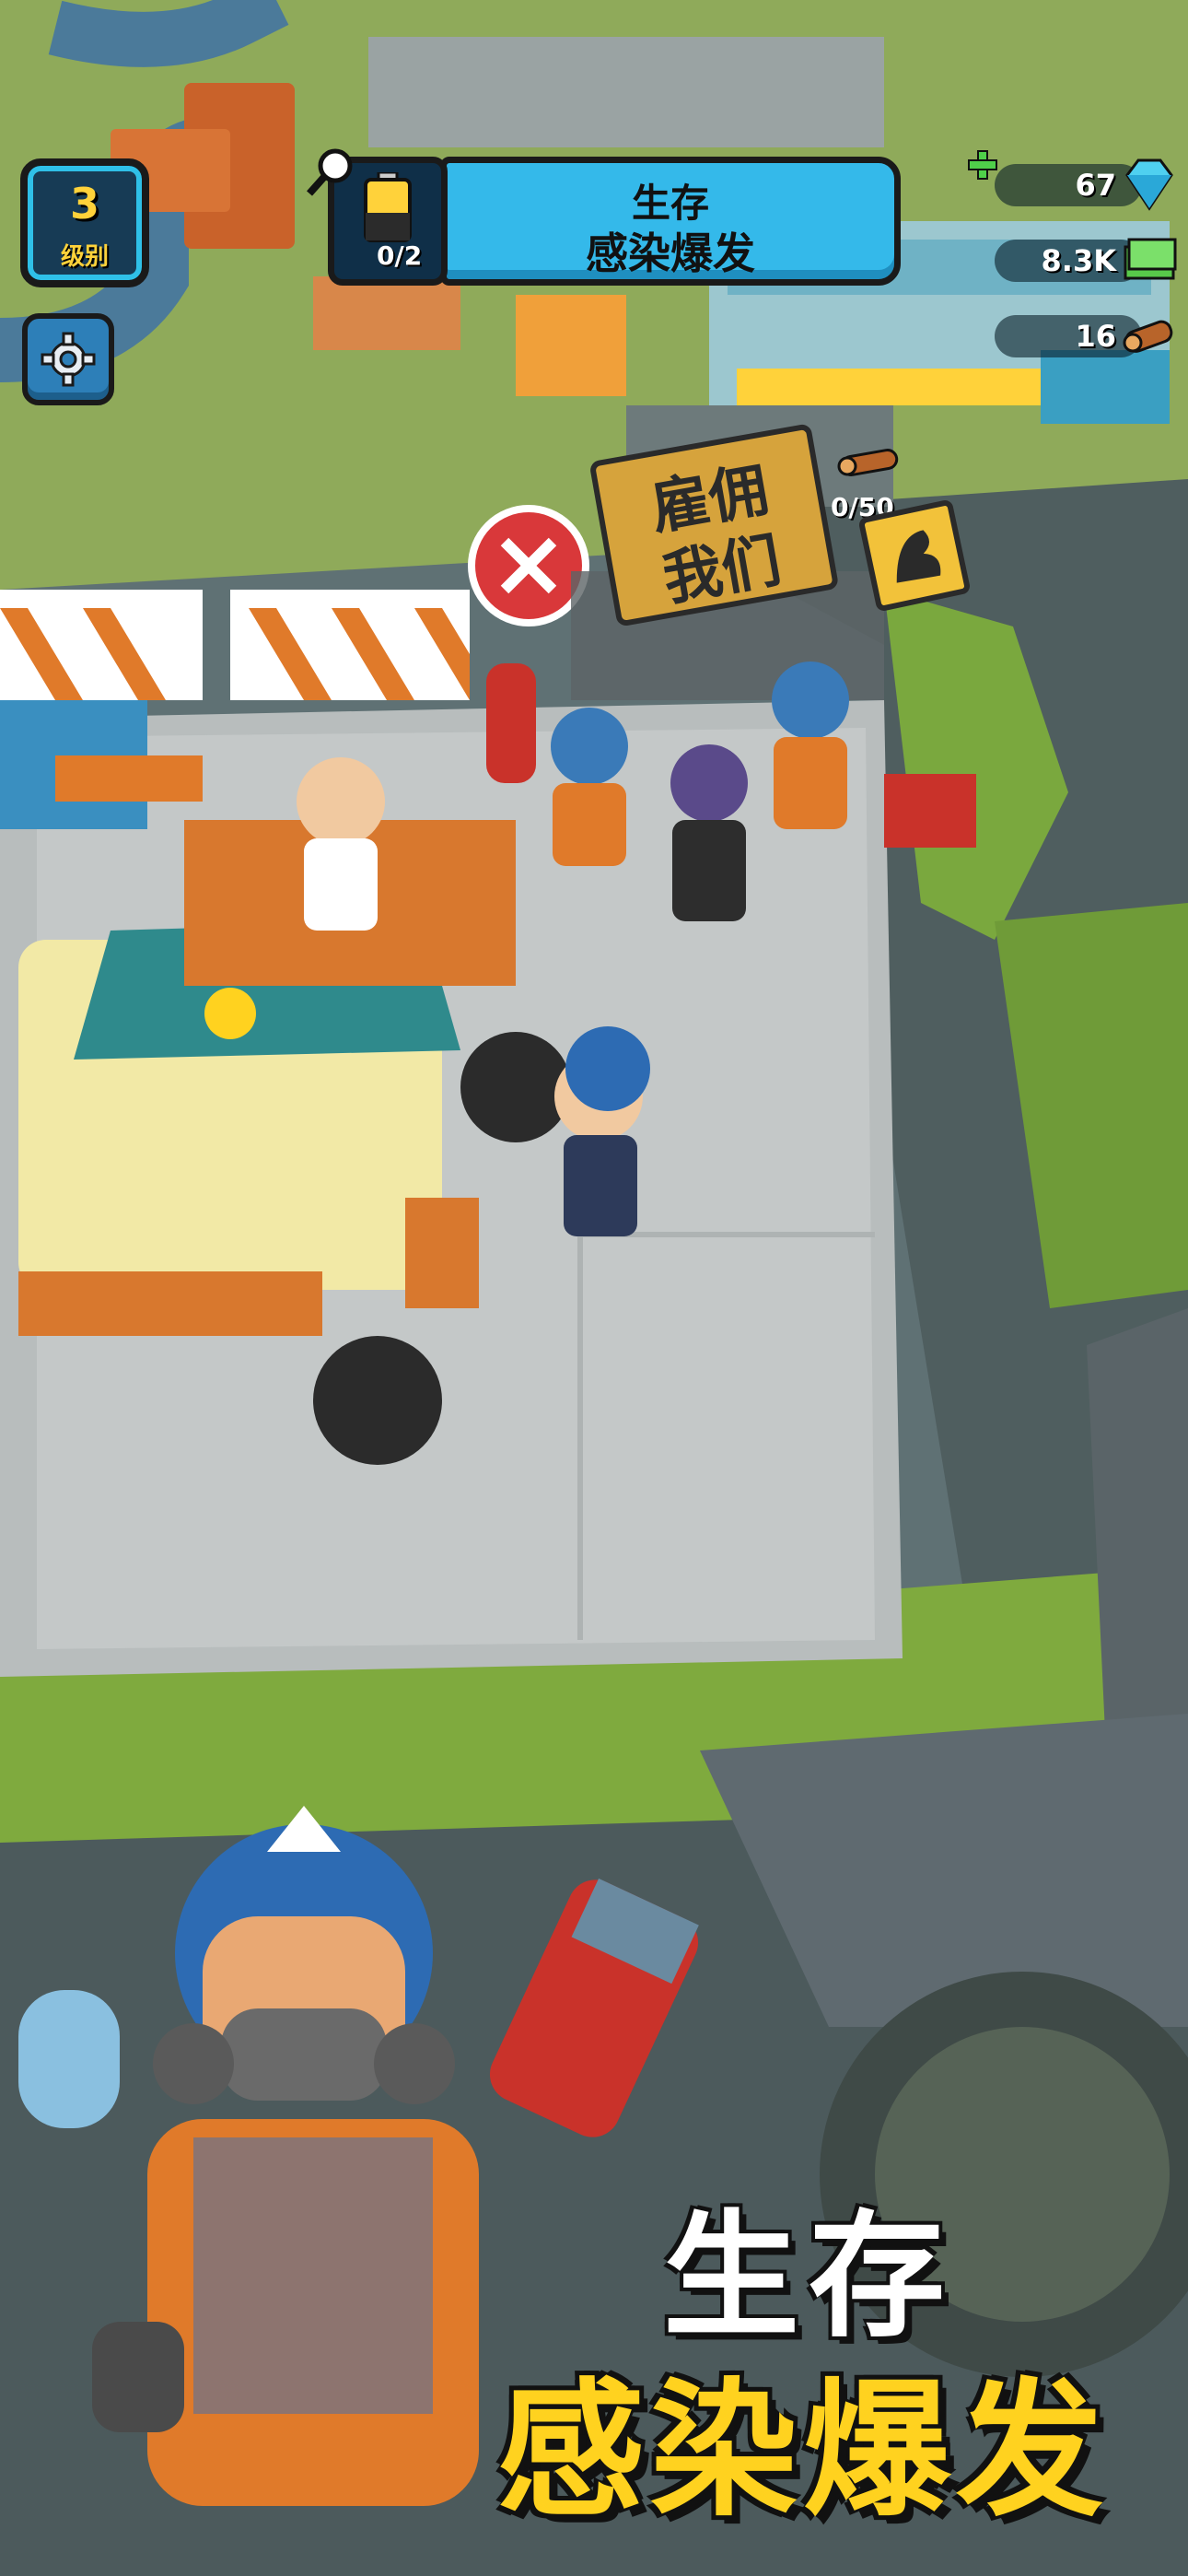 Image resolution: width=1188 pixels, height=2576 pixels. I want to click on level-number: 3, so click(84, 203).